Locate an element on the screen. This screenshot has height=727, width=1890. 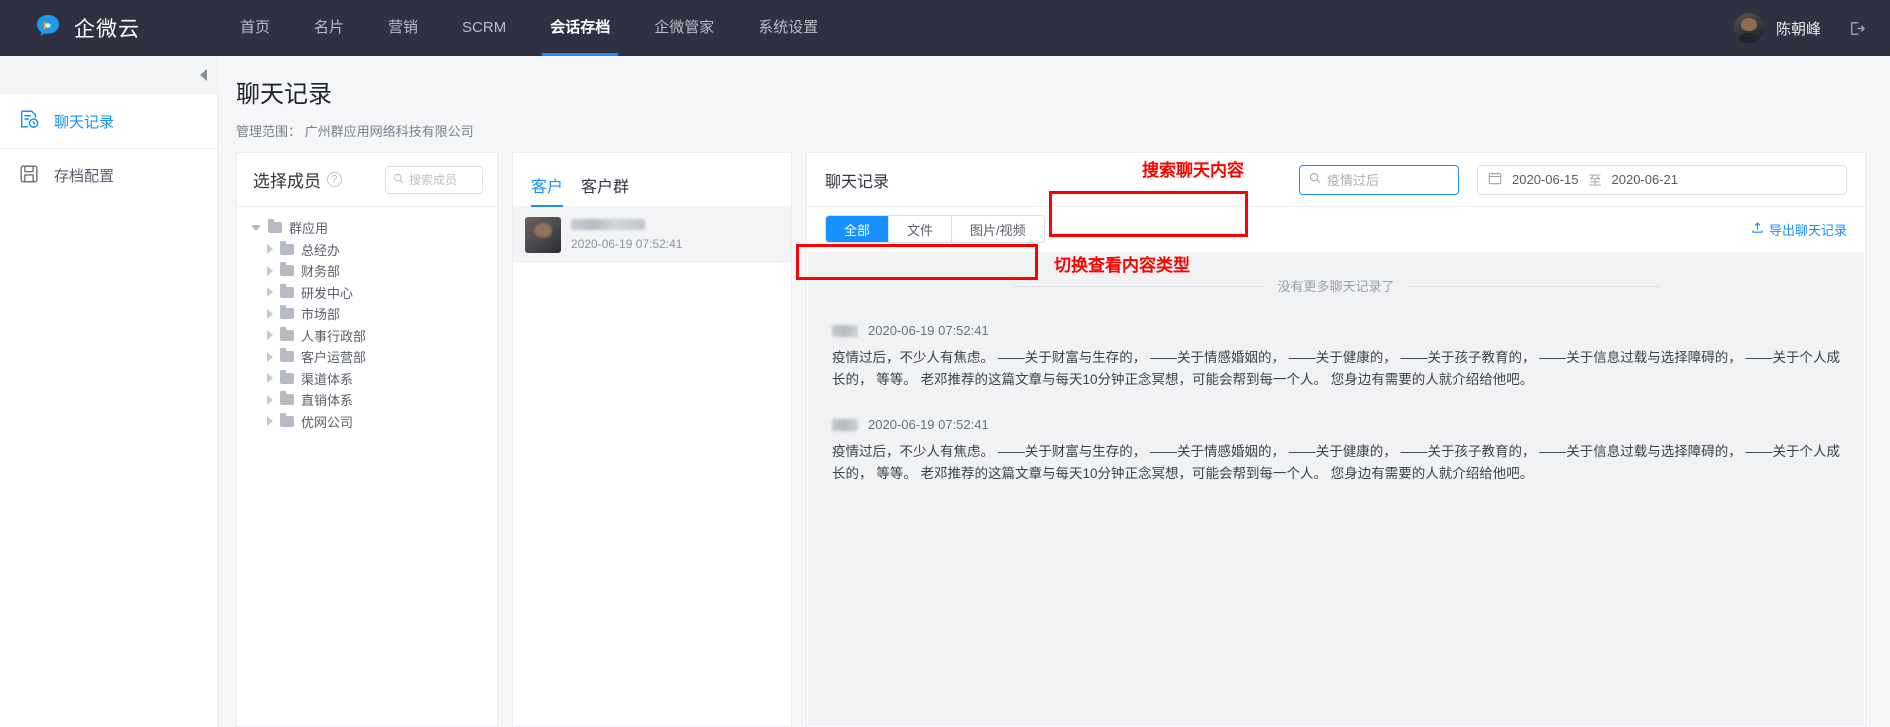
nav-item-scrm: SCRM is located at coordinates (484, 28).